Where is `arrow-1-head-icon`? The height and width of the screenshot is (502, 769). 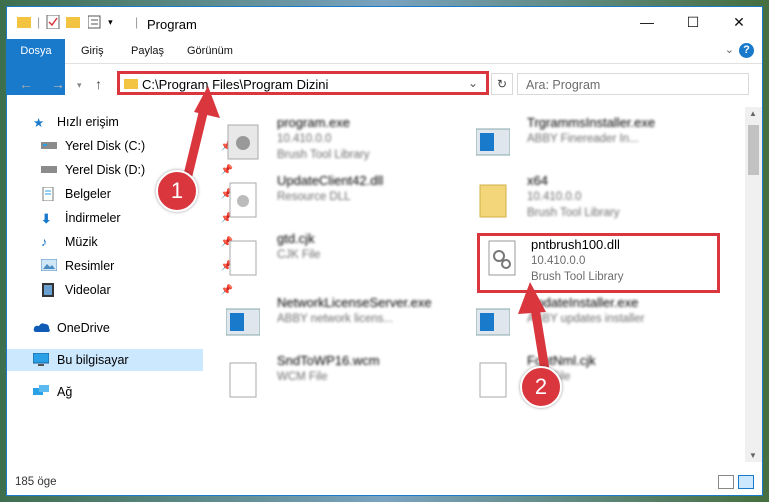
arrow-1-head-icon is located at coordinates (207, 102).